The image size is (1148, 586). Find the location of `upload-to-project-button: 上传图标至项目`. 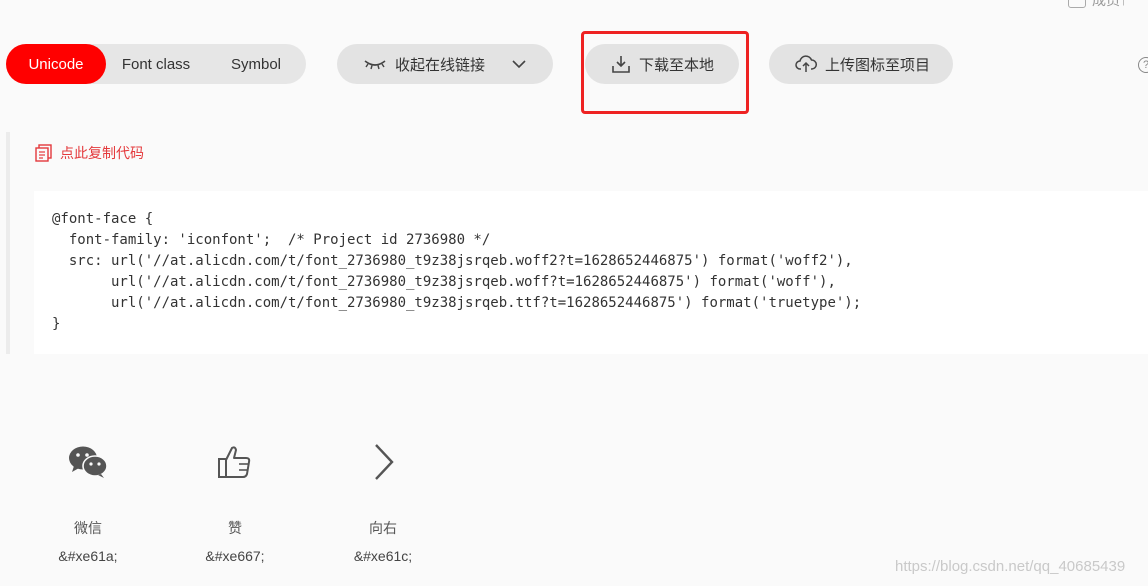

upload-to-project-button: 上传图标至项目 is located at coordinates (861, 64).